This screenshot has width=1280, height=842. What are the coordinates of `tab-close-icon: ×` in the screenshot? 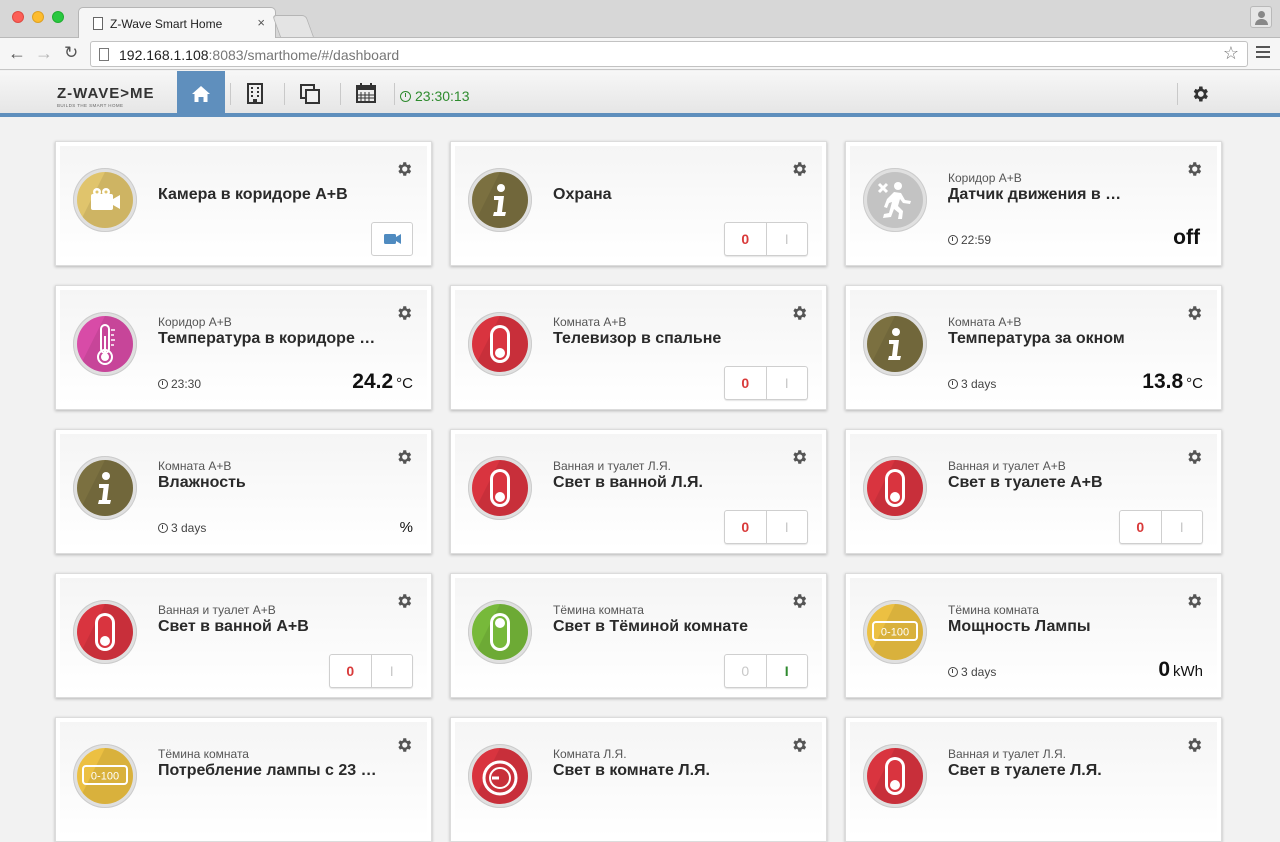 It's located at (261, 22).